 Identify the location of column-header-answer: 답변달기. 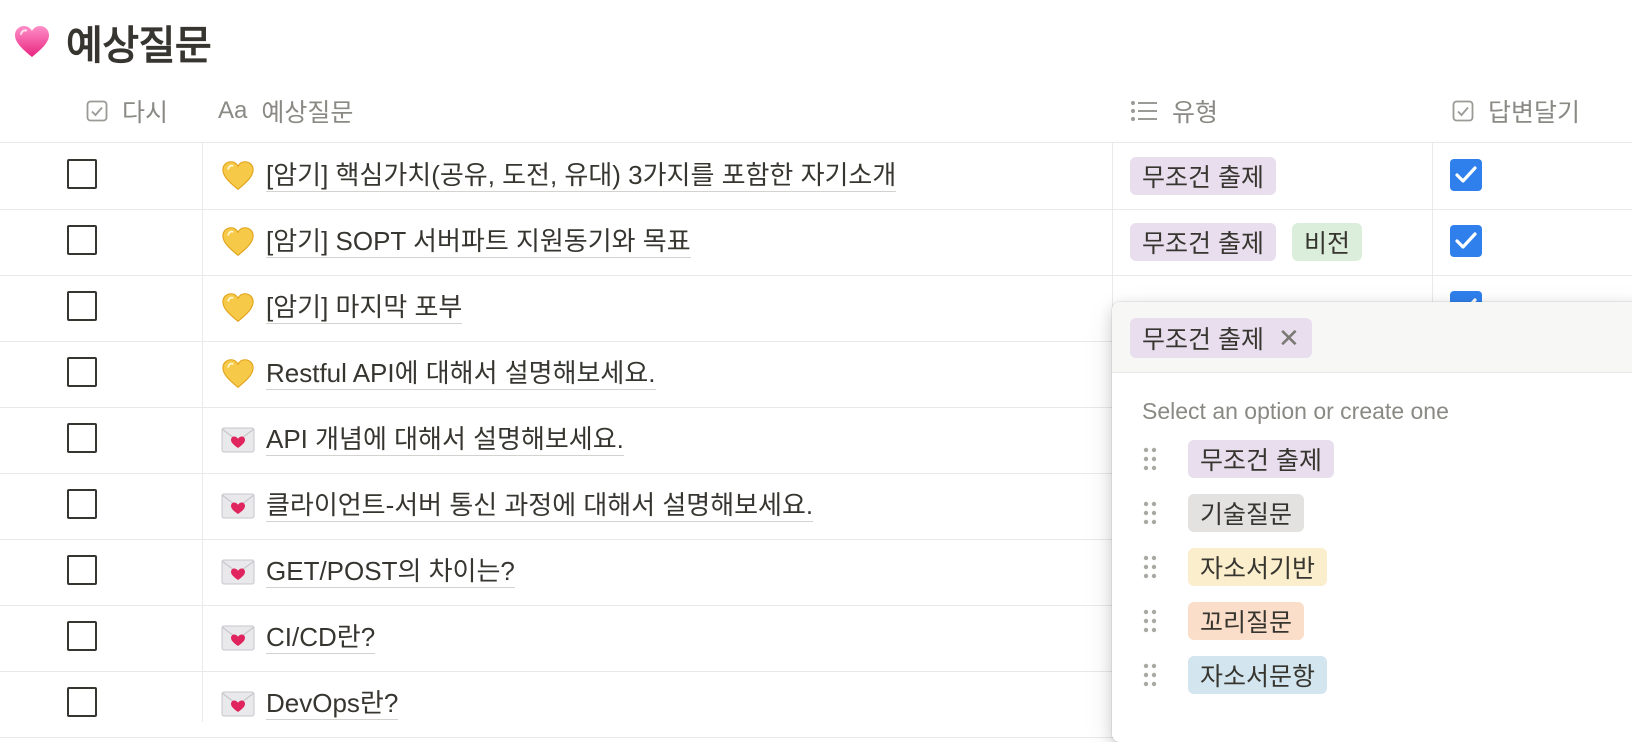
(1516, 111).